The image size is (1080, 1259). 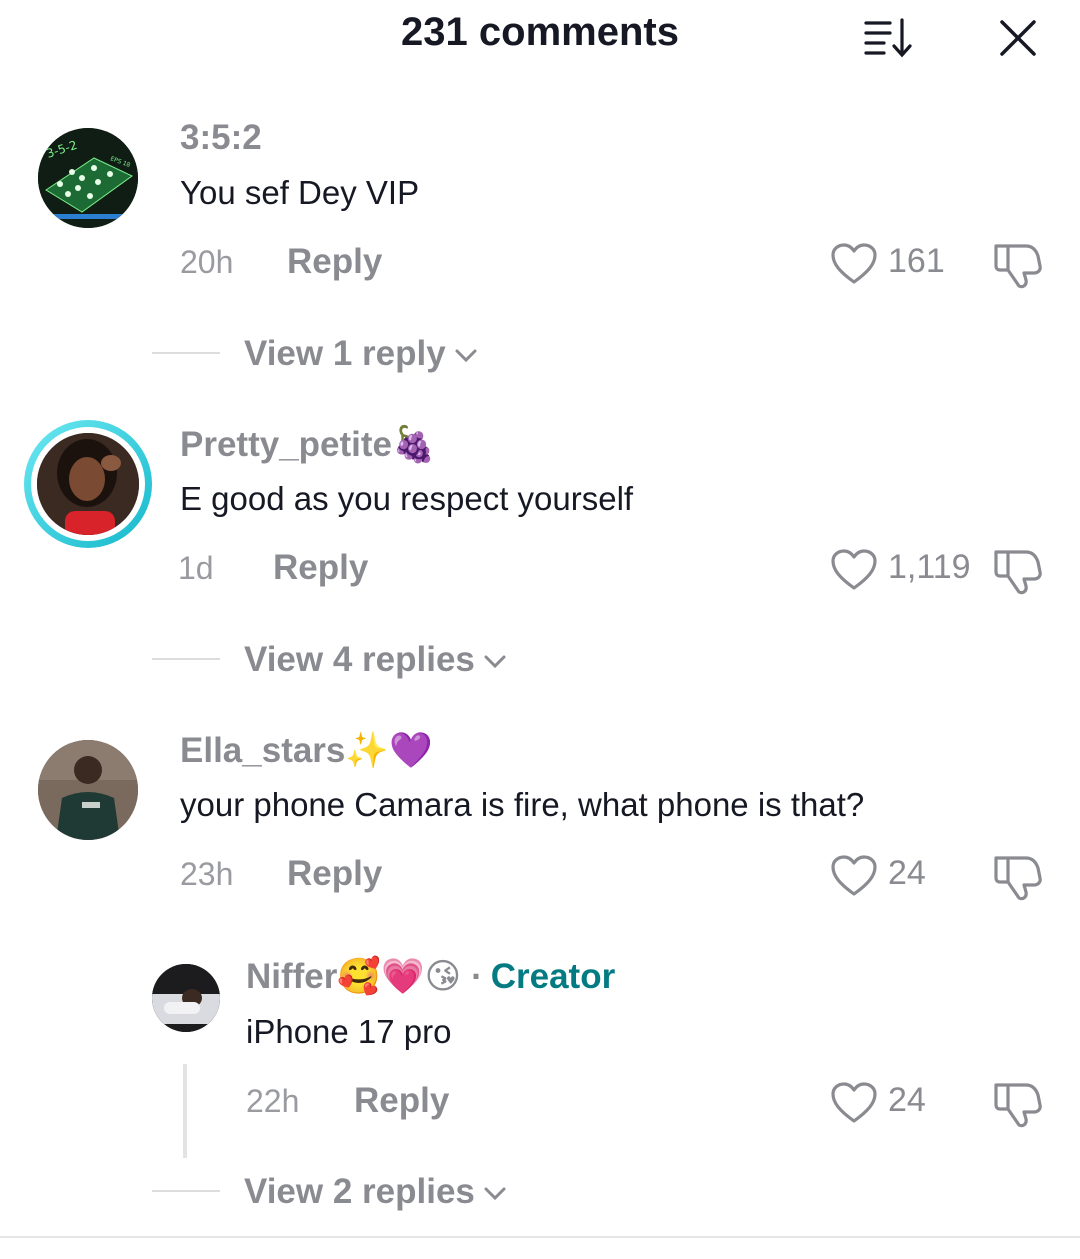 I want to click on comment-username: Ella_stars✨💜, so click(x=306, y=750).